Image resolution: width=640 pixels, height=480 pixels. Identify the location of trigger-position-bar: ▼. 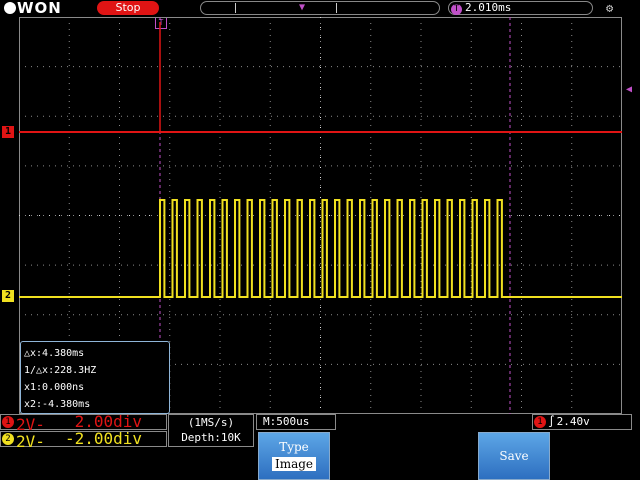
(320, 8).